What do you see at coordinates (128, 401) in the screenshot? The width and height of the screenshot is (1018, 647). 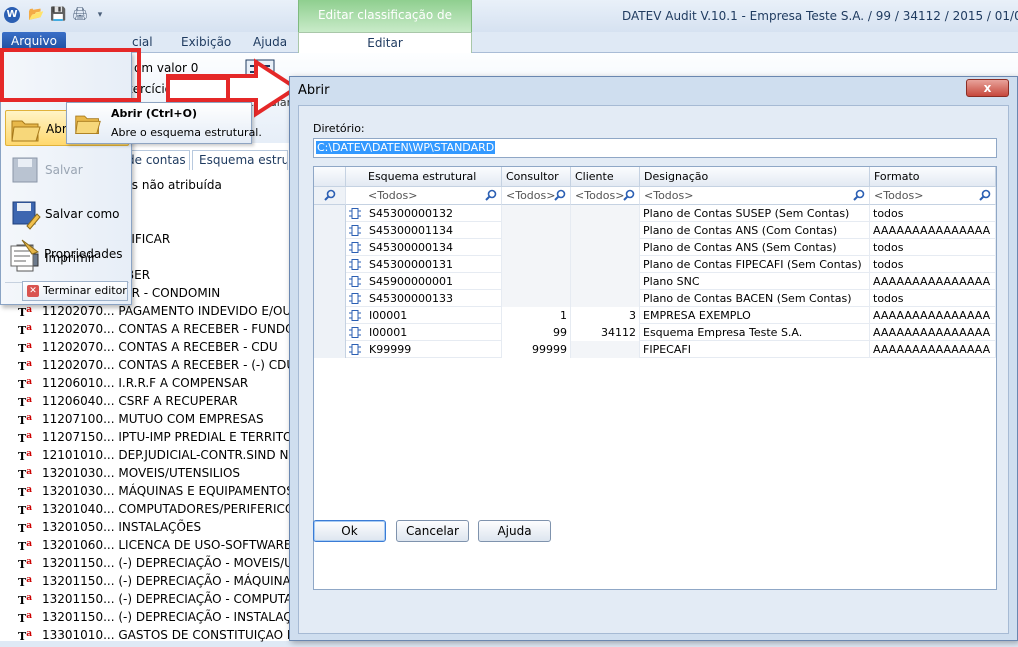 I see `tree-row: Ta 11206040... CSRF A RECUPERAR` at bounding box center [128, 401].